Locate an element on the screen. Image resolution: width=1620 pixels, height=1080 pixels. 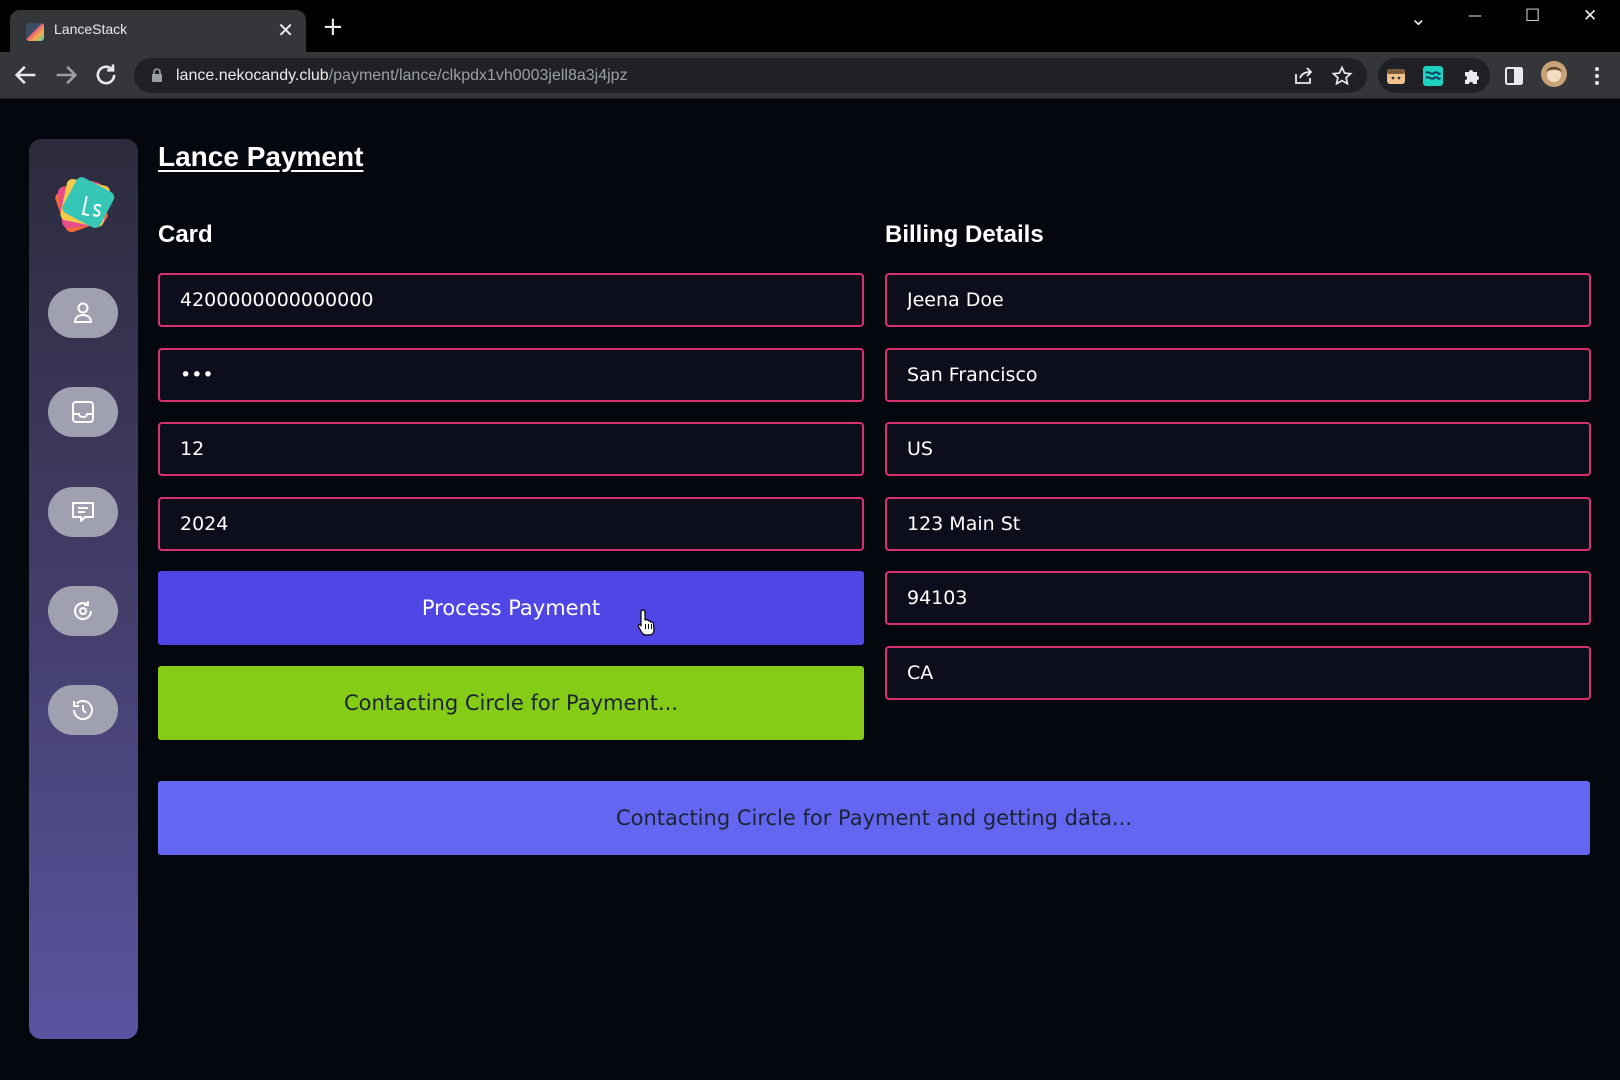
tab-favicon-icon is located at coordinates (35, 32).